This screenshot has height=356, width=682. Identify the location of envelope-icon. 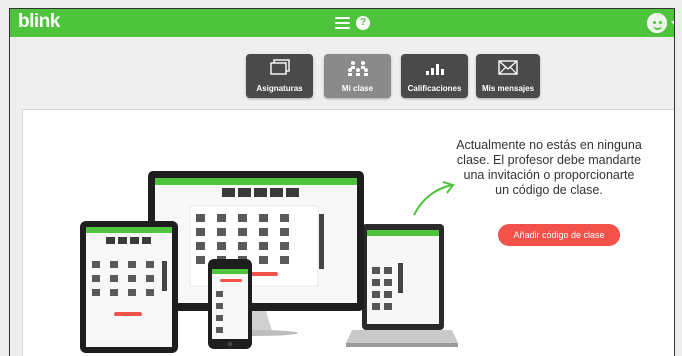
(508, 67).